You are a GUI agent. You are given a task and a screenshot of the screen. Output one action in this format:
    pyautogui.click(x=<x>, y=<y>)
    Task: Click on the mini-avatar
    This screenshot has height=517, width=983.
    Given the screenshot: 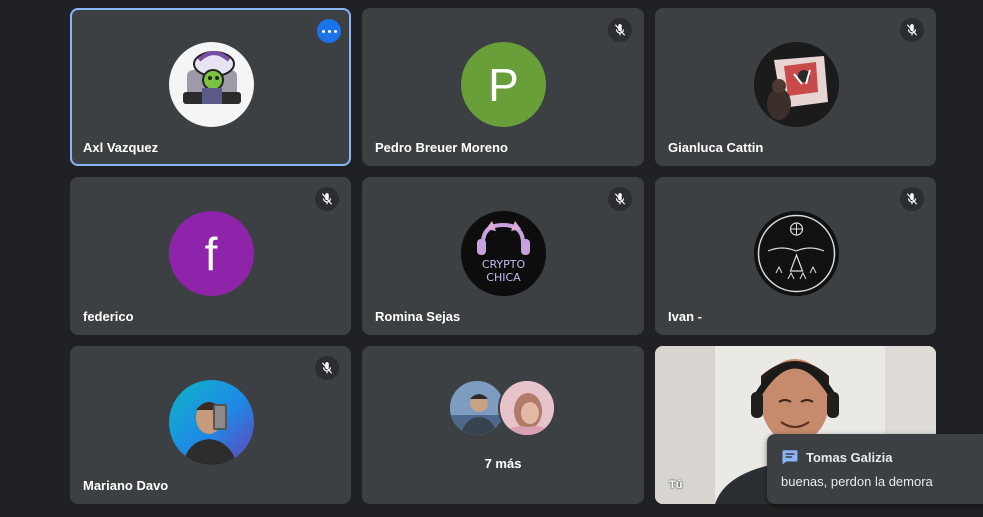 What is the action you would take?
    pyautogui.click(x=527, y=408)
    